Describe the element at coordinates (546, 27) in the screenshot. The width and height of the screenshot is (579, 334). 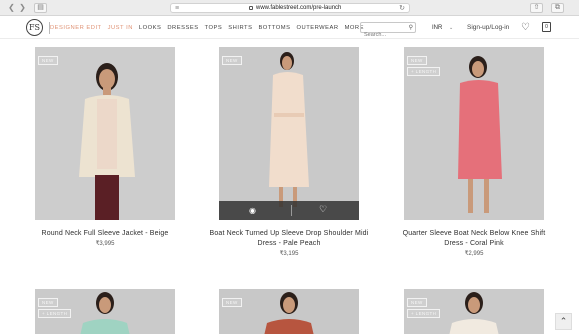
I see `shopping-bag-icon: 0` at that location.